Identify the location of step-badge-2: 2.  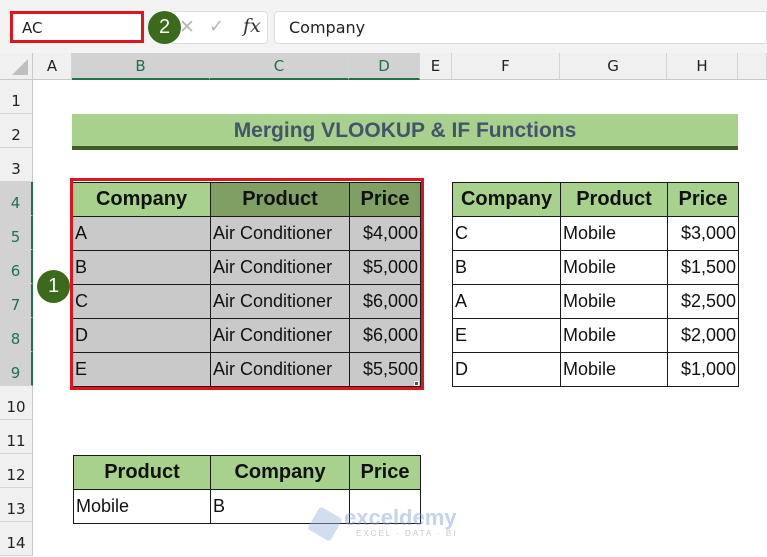
(164, 27).